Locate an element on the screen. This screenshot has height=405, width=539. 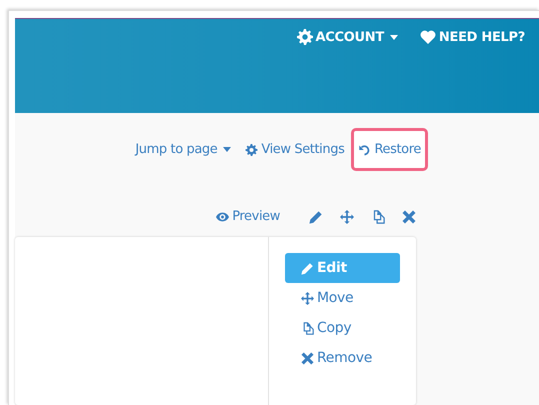
menu-item: Remove is located at coordinates (342, 358).